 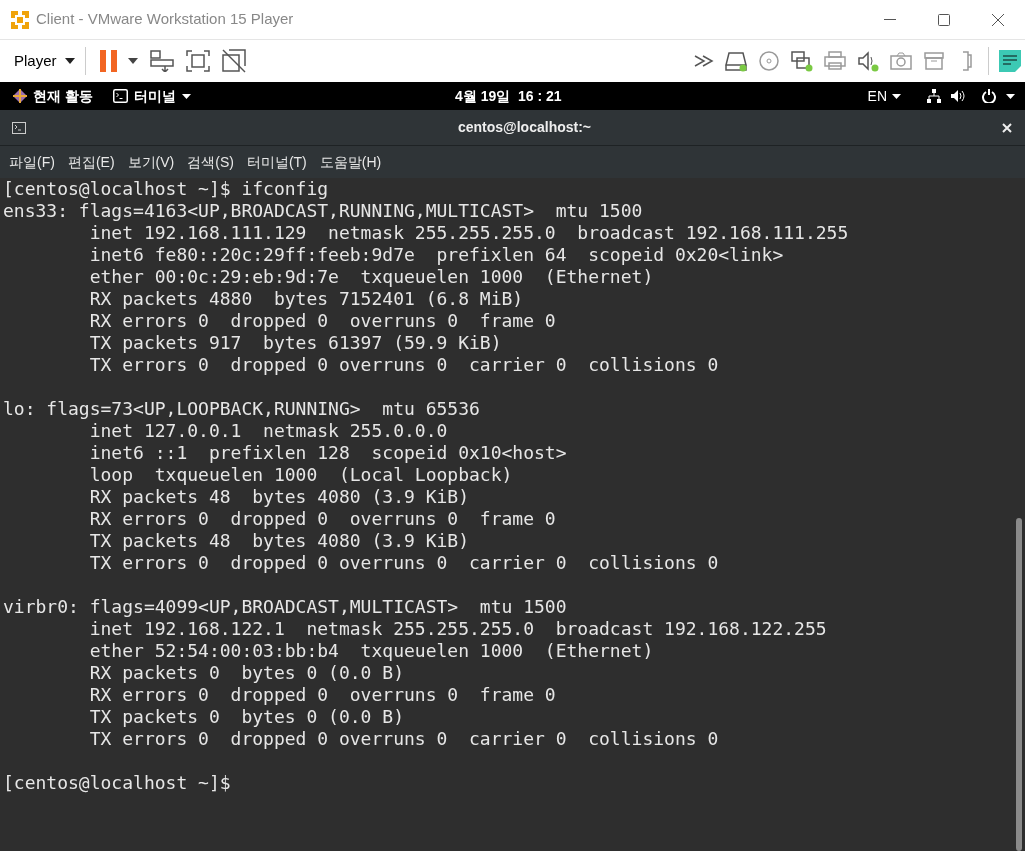 I want to click on menu-item: 편집(E), so click(x=91, y=162).